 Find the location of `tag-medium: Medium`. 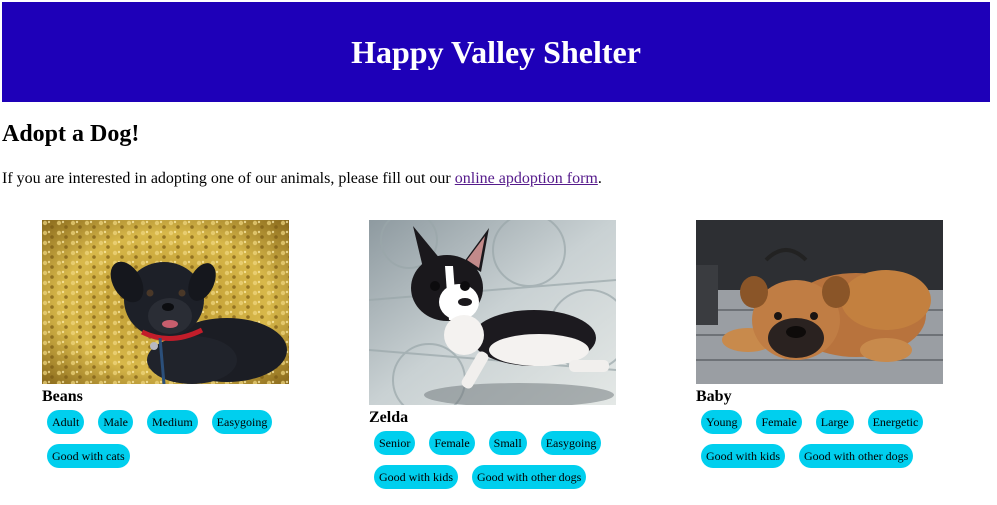

tag-medium: Medium is located at coordinates (172, 422).